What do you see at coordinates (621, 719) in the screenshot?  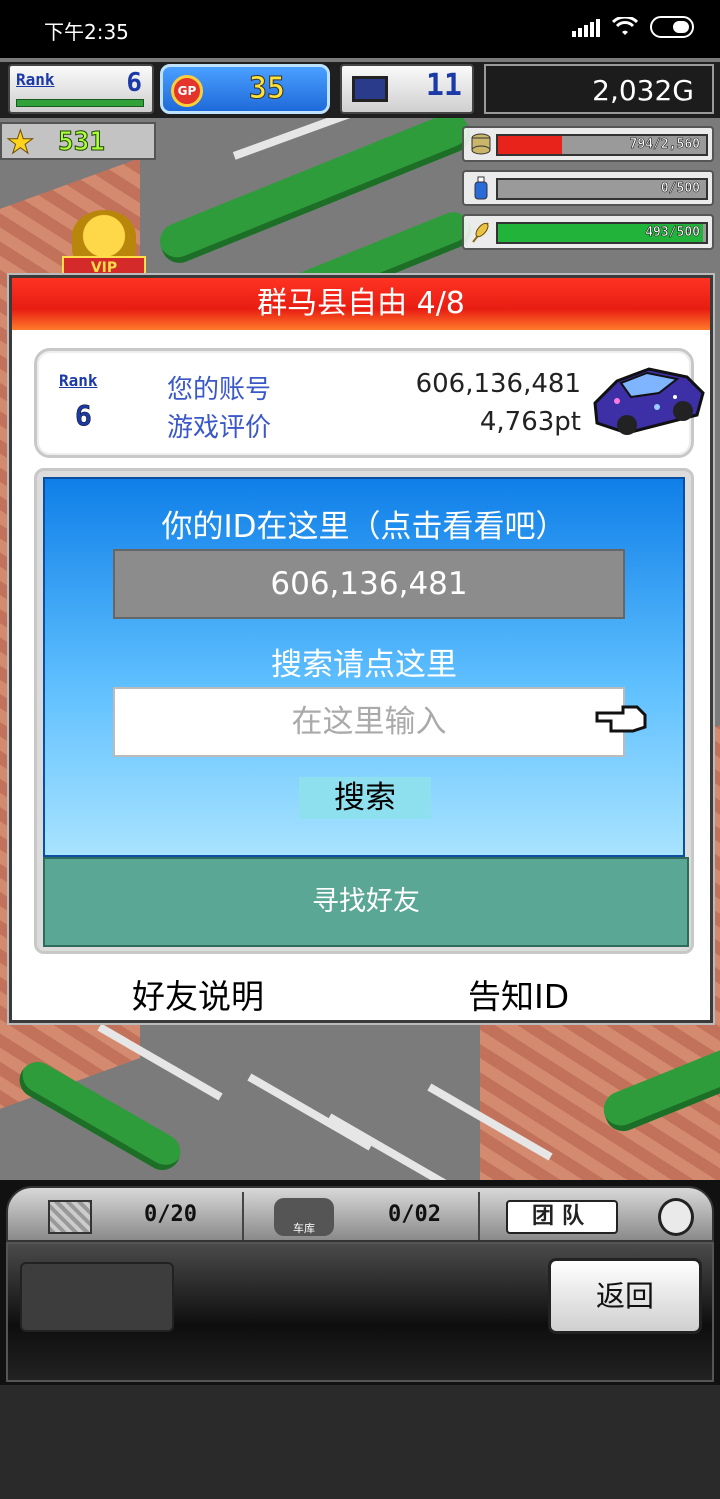 I see `pointing-hand-icon` at bounding box center [621, 719].